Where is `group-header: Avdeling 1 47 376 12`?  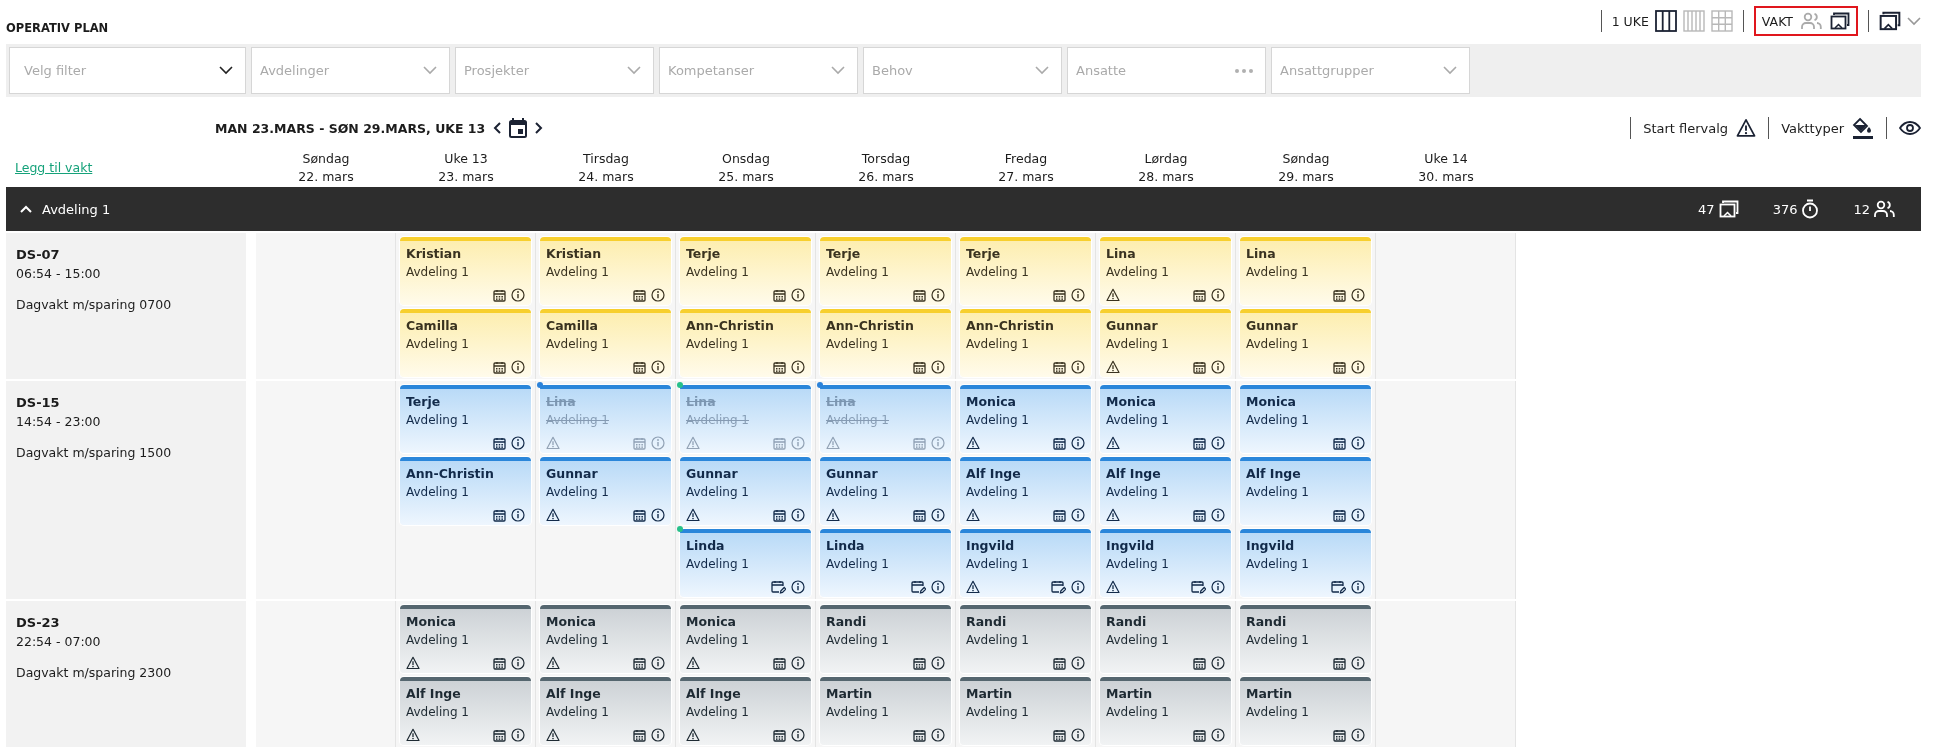 group-header: Avdeling 1 47 376 12 is located at coordinates (963, 209).